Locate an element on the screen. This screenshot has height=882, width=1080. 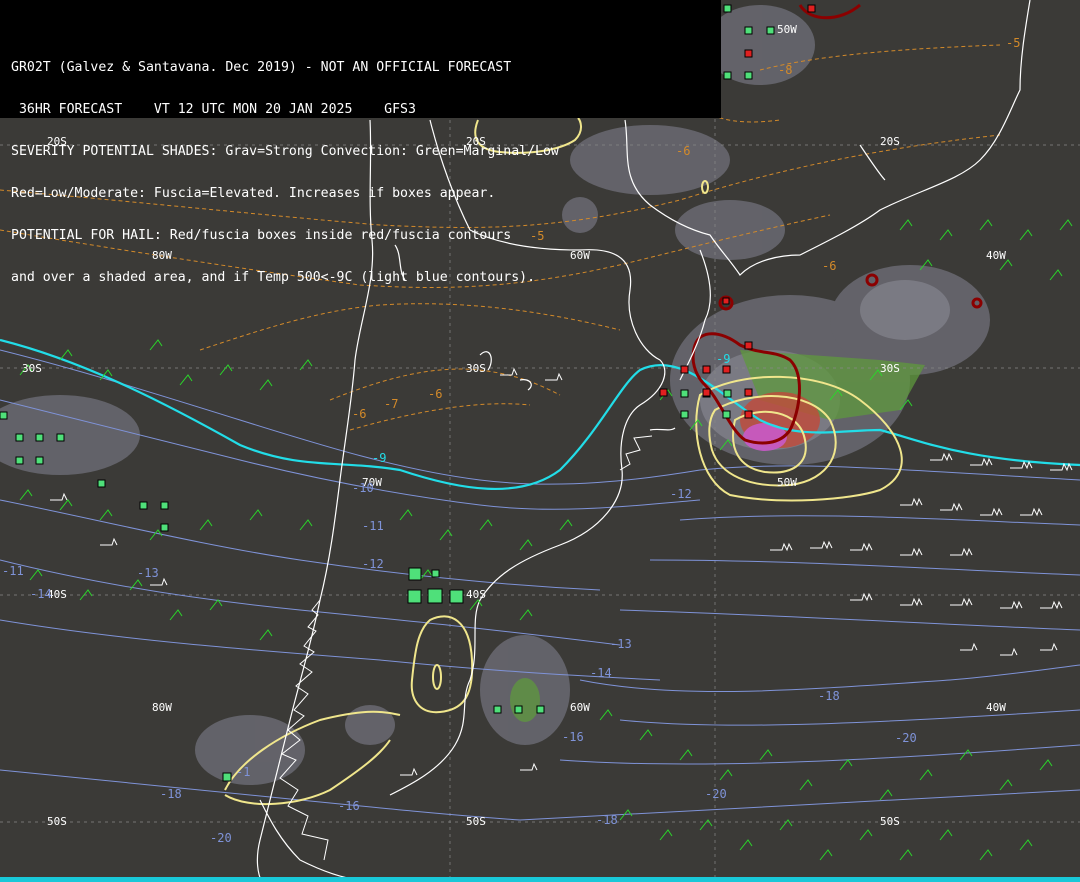
svg-text: -10 is located at coordinates (363, 488).